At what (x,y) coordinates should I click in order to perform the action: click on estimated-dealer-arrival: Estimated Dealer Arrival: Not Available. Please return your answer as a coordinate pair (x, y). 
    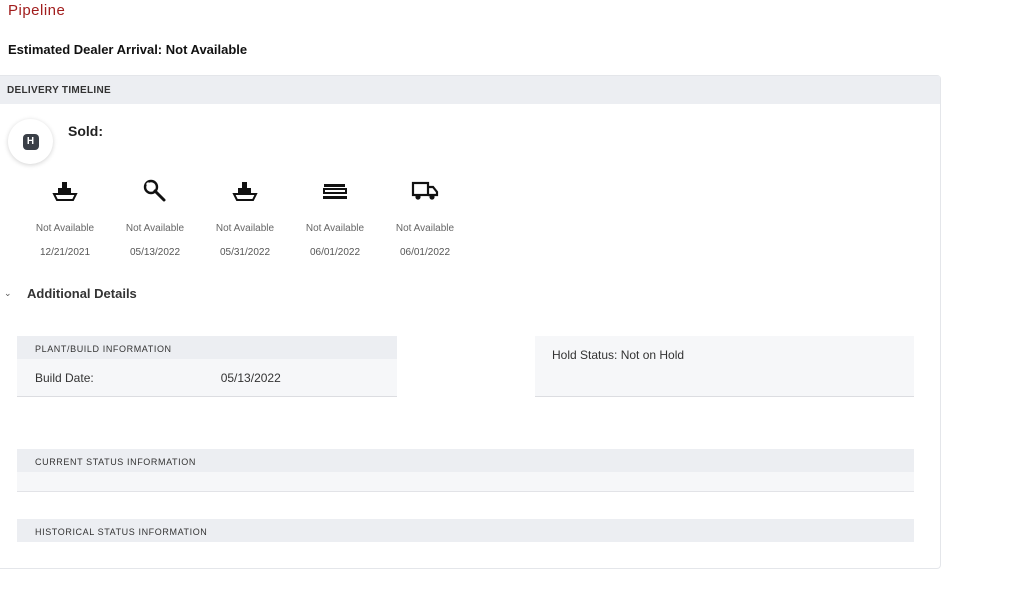
    Looking at the image, I should click on (128, 49).